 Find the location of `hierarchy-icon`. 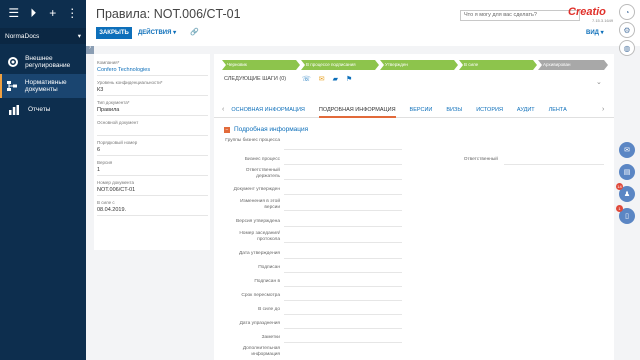

hierarchy-icon is located at coordinates (12, 86).